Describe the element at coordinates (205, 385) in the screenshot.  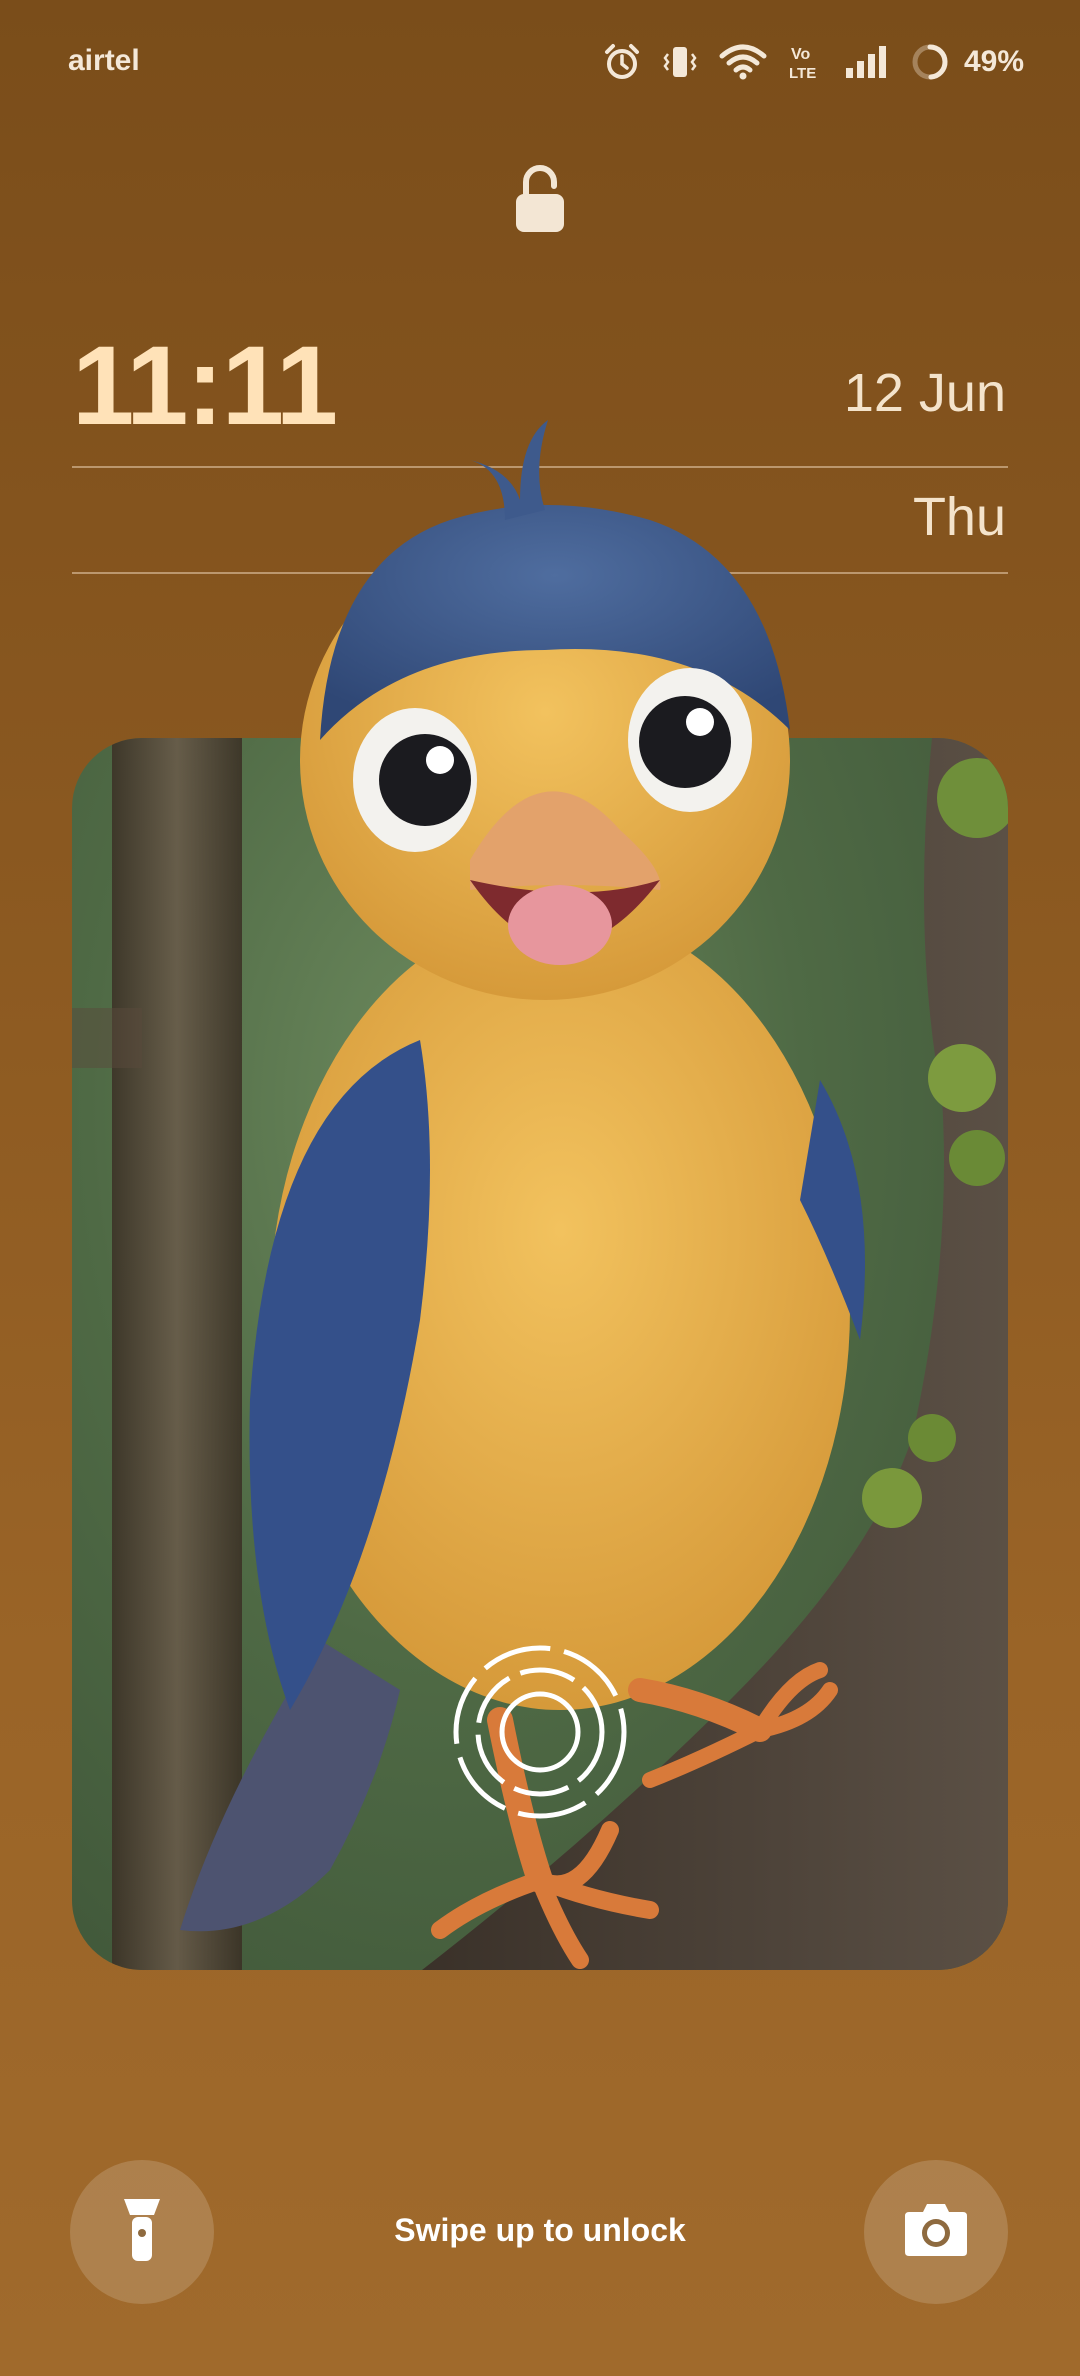
I see `lockscreen-time: 11:11` at that location.